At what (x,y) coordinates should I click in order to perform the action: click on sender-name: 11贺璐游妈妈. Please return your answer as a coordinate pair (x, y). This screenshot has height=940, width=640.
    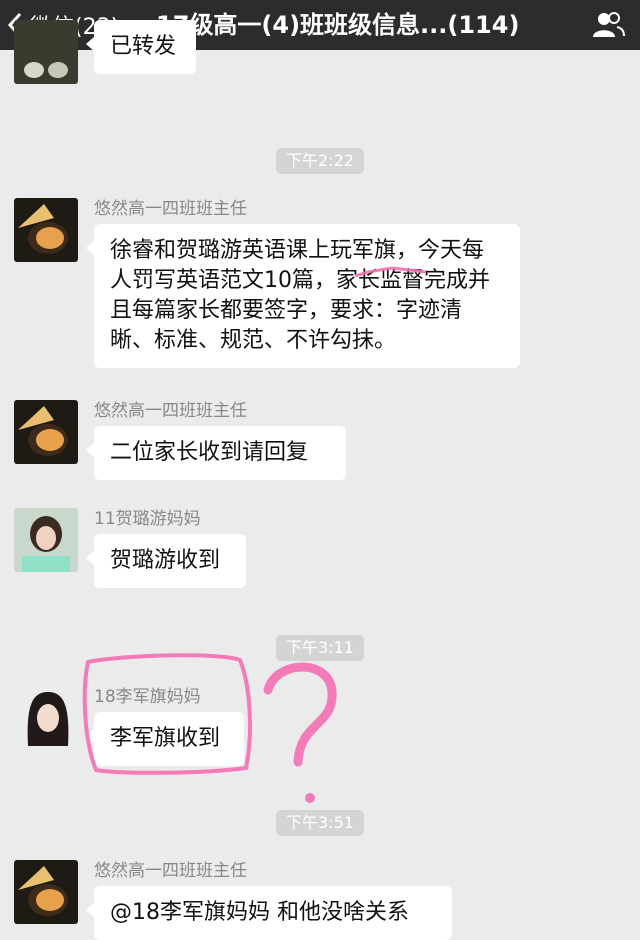
    Looking at the image, I should click on (147, 519).